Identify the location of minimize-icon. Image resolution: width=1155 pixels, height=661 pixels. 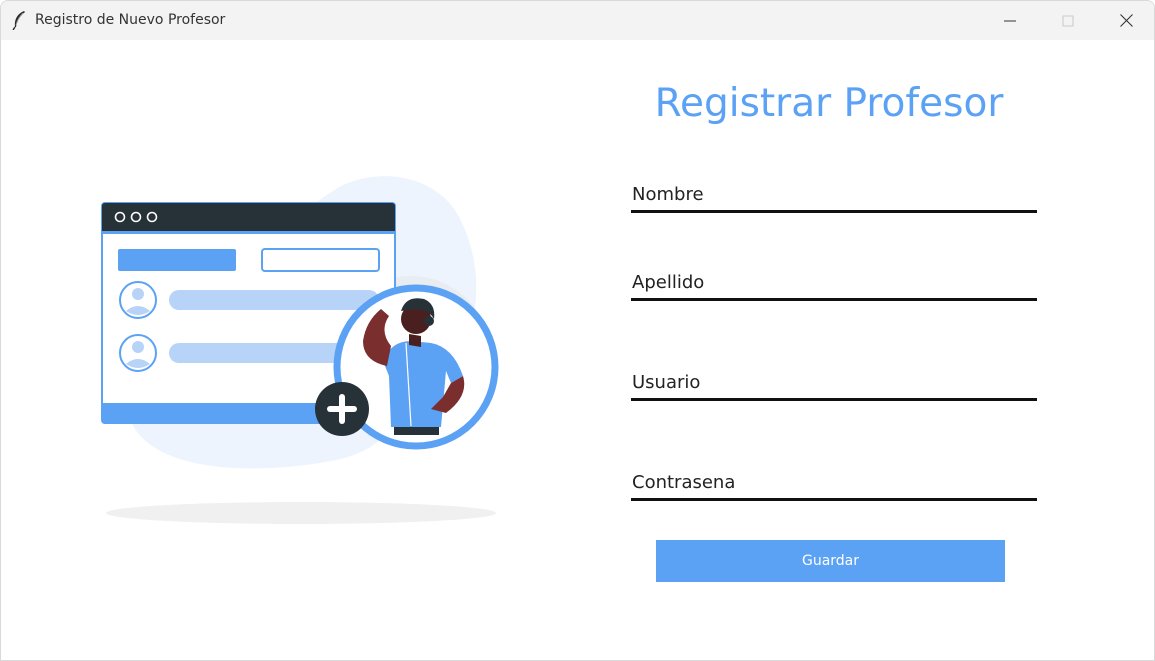
(1010, 20).